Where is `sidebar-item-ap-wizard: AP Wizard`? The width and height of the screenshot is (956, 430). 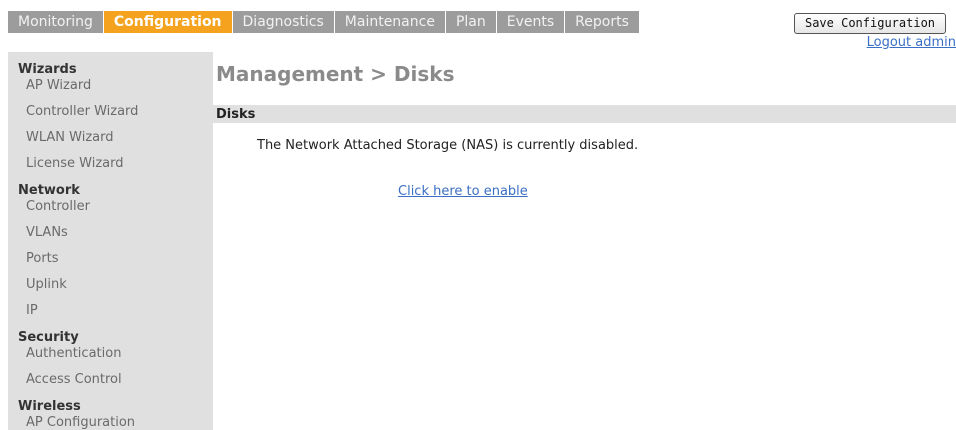 sidebar-item-ap-wizard: AP Wizard is located at coordinates (110, 90).